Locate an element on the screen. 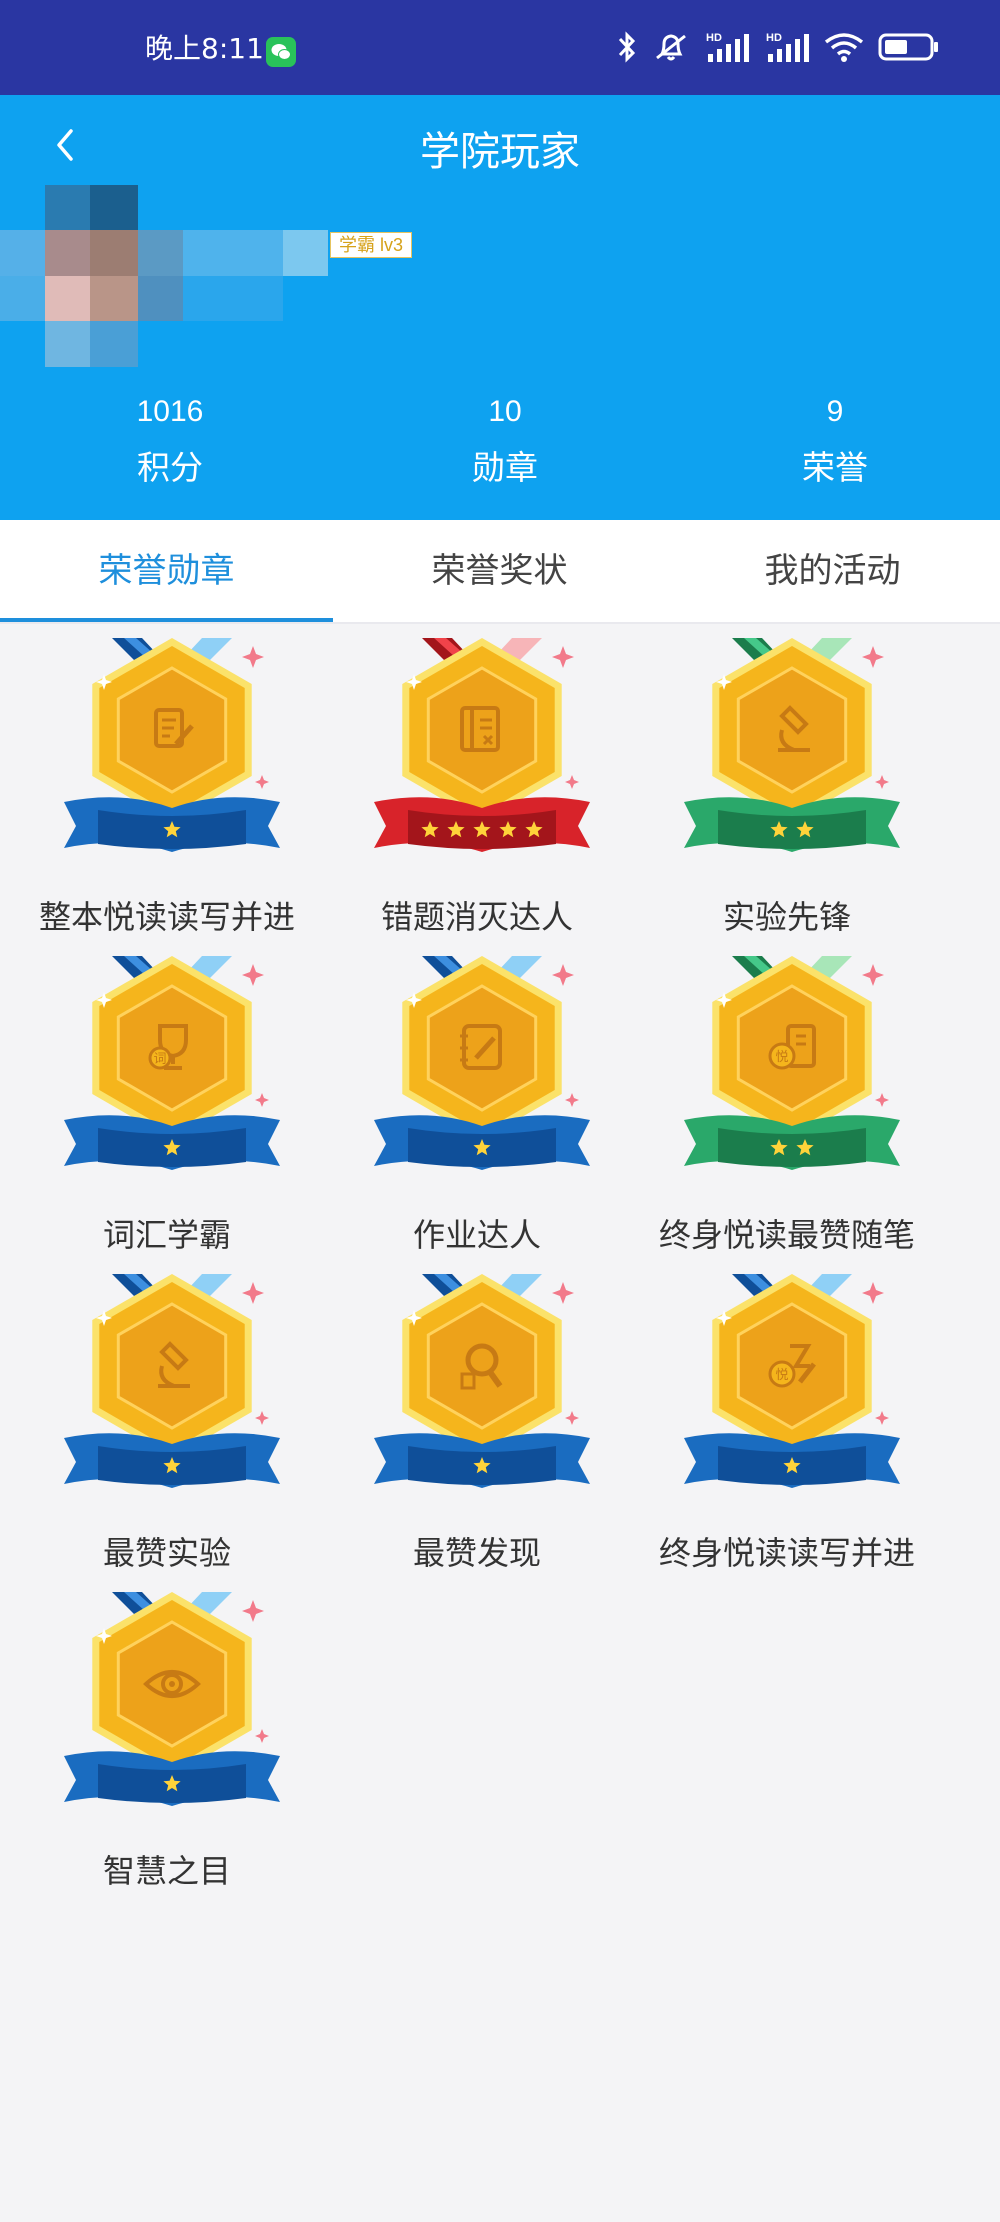 Image resolution: width=1000 pixels, height=2222 pixels. medal-name: 最赞发现 is located at coordinates (476, 1553).